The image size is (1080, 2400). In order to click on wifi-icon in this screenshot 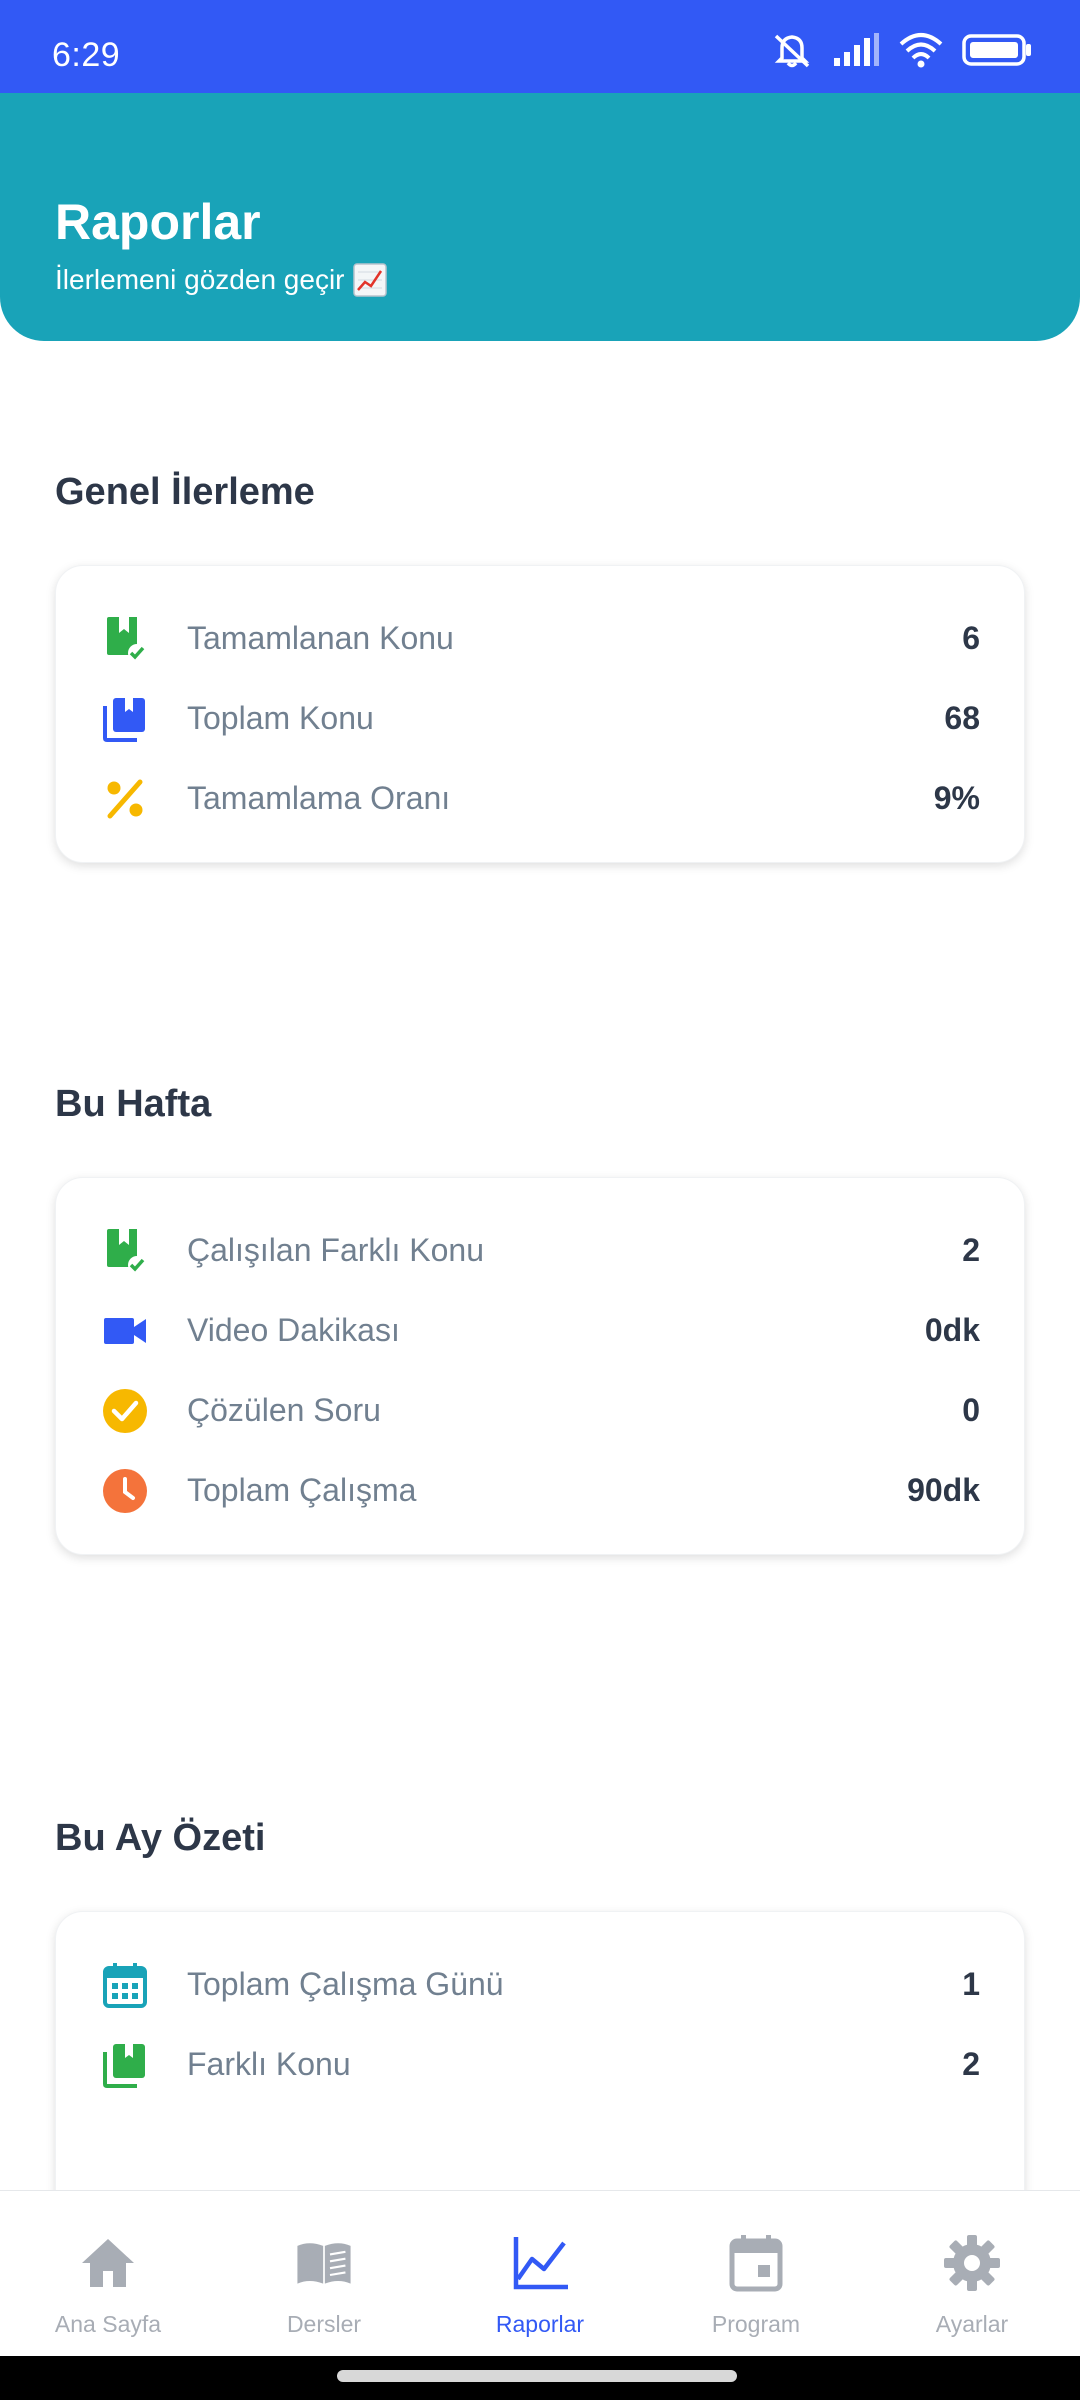, I will do `click(921, 50)`.